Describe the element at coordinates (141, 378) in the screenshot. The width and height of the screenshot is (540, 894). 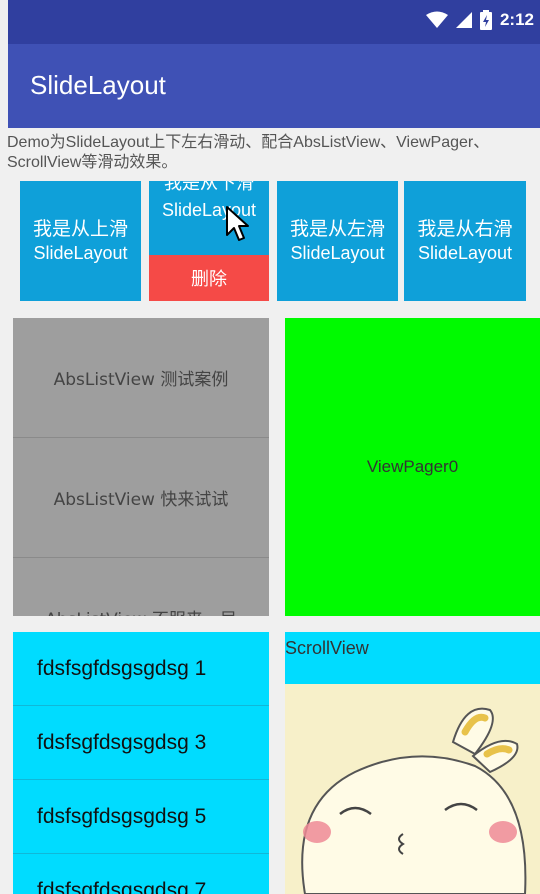
I see `list-item: AbsListView 测试案例` at that location.